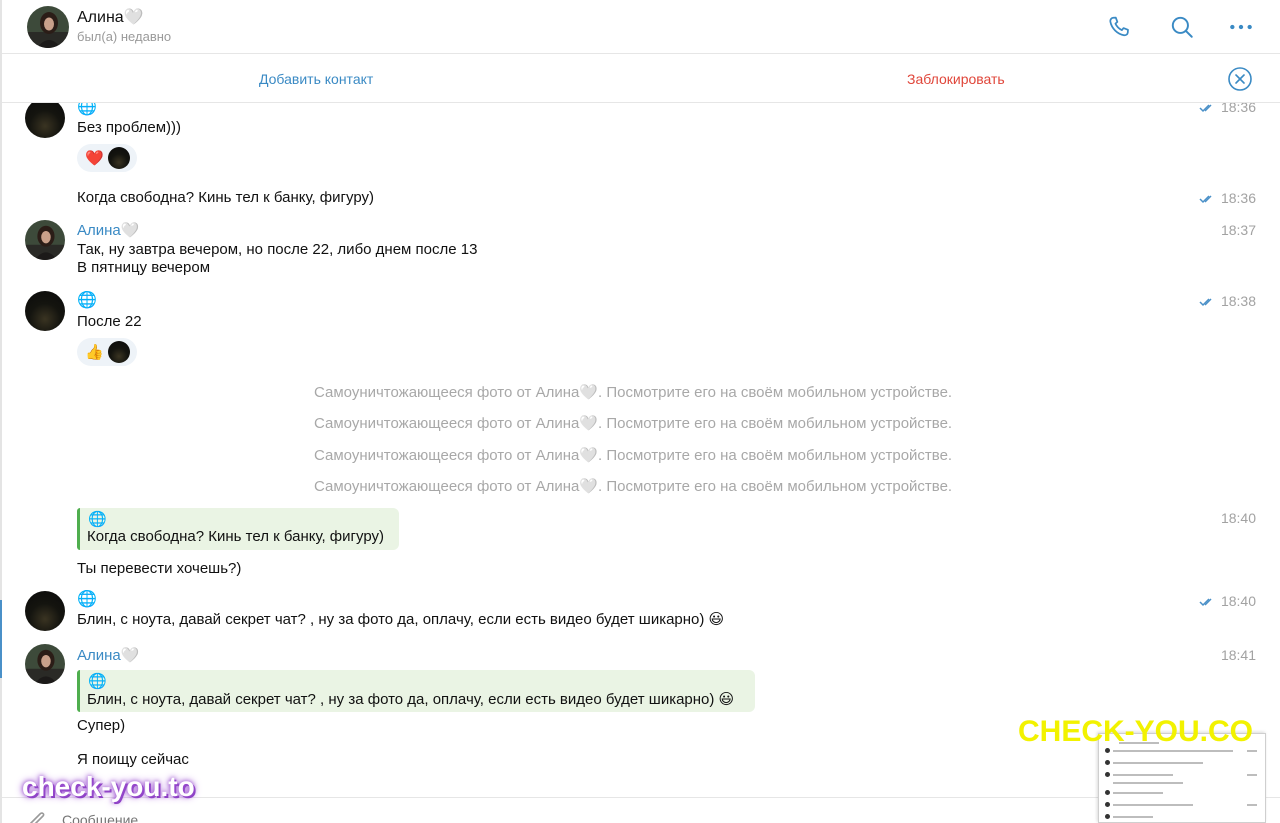  I want to click on message-text: Ты перевести хочешь?), so click(159, 568).